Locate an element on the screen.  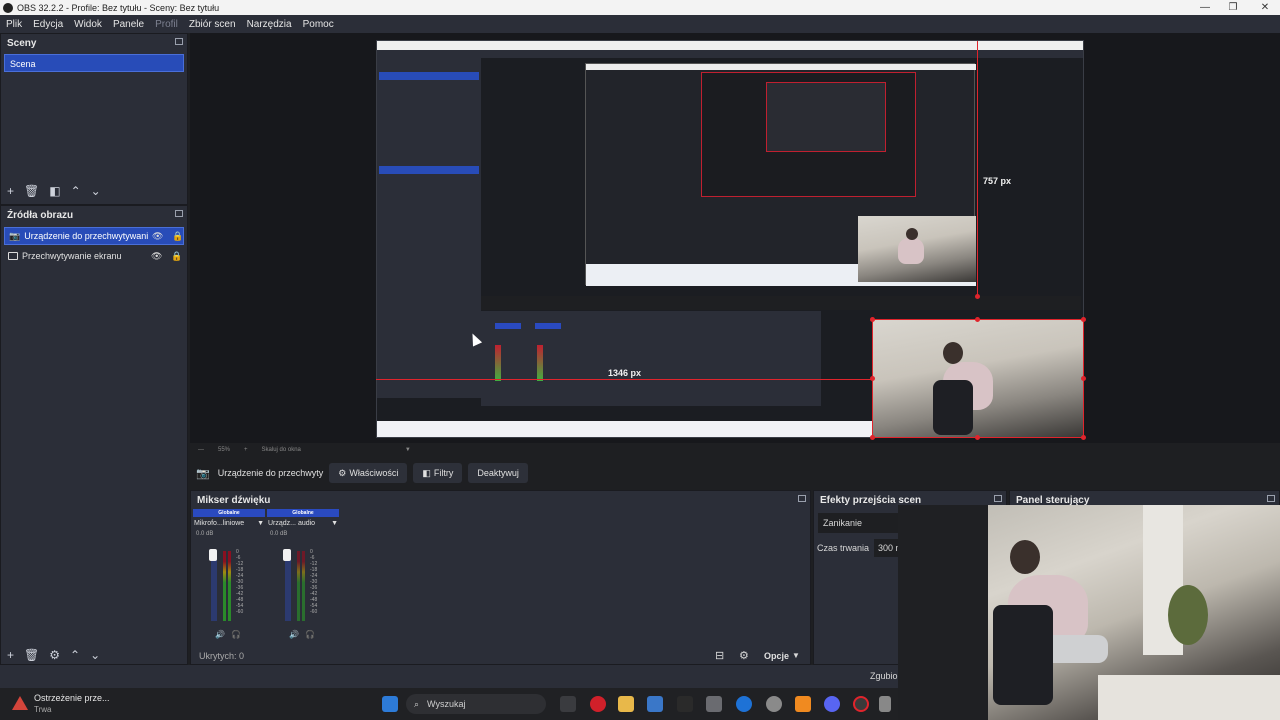
scene-item: Scena is located at coordinates (94, 63).